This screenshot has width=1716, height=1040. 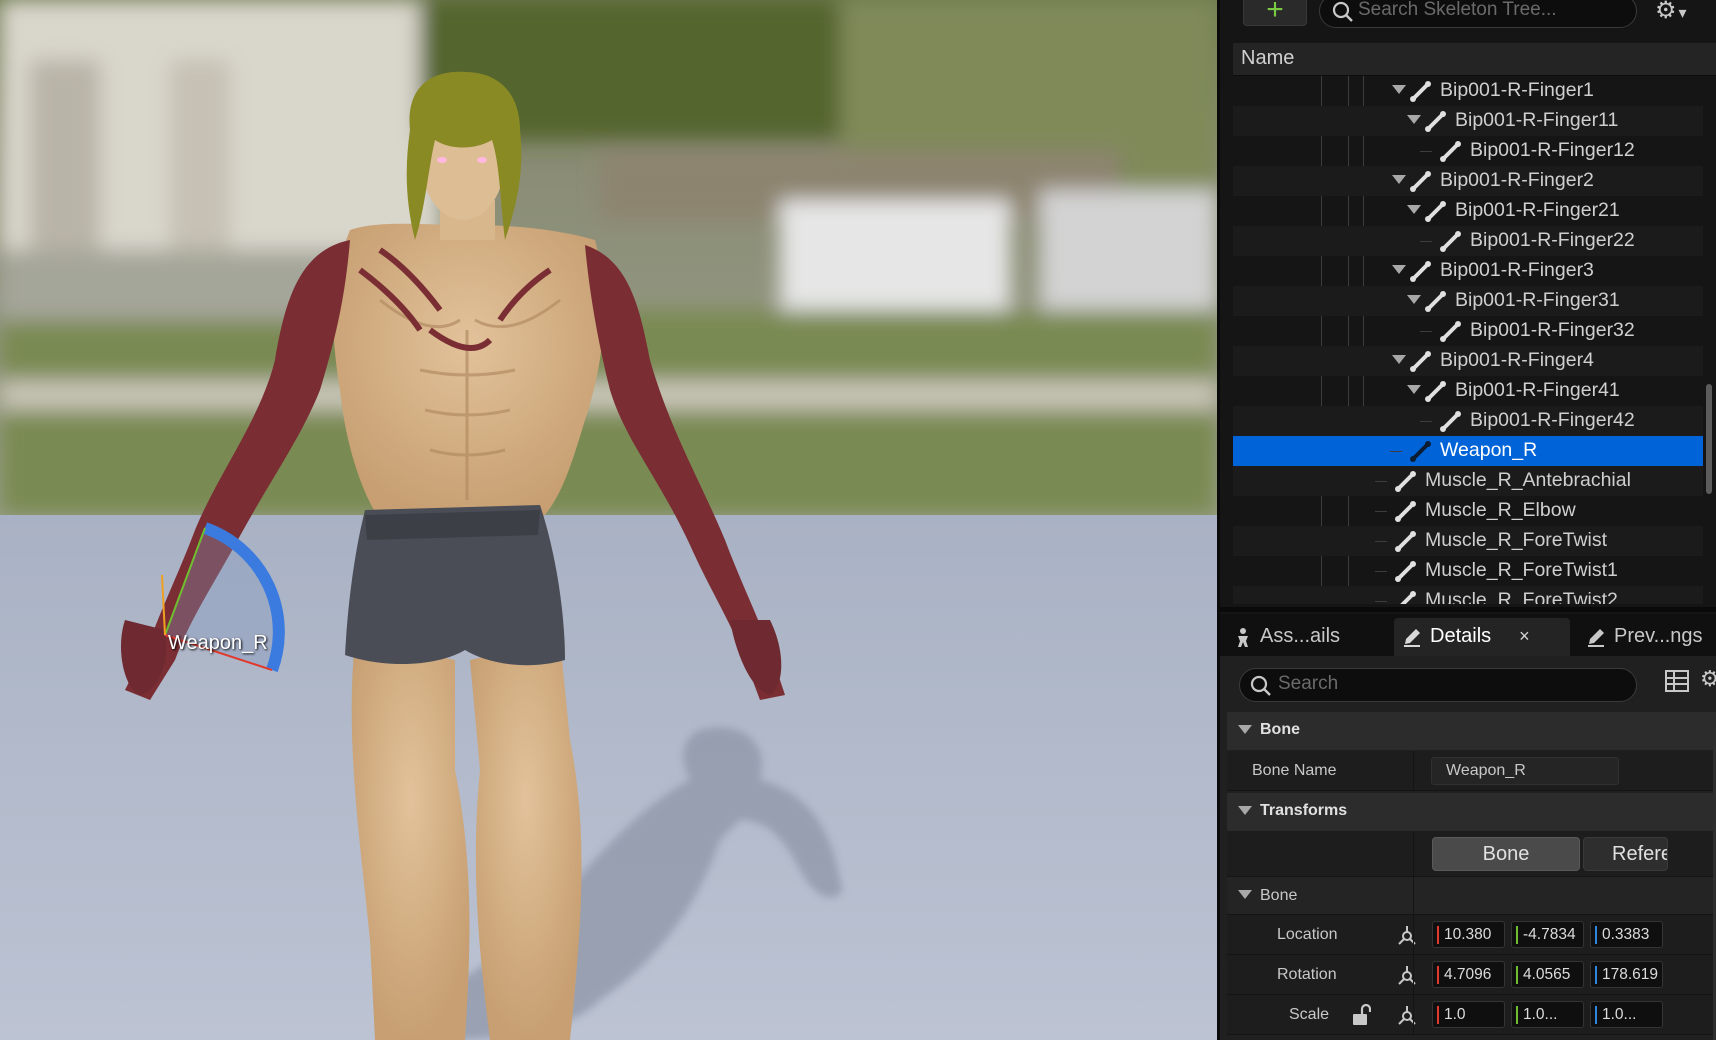 What do you see at coordinates (1448, 684) in the screenshot?
I see `details-search-input` at bounding box center [1448, 684].